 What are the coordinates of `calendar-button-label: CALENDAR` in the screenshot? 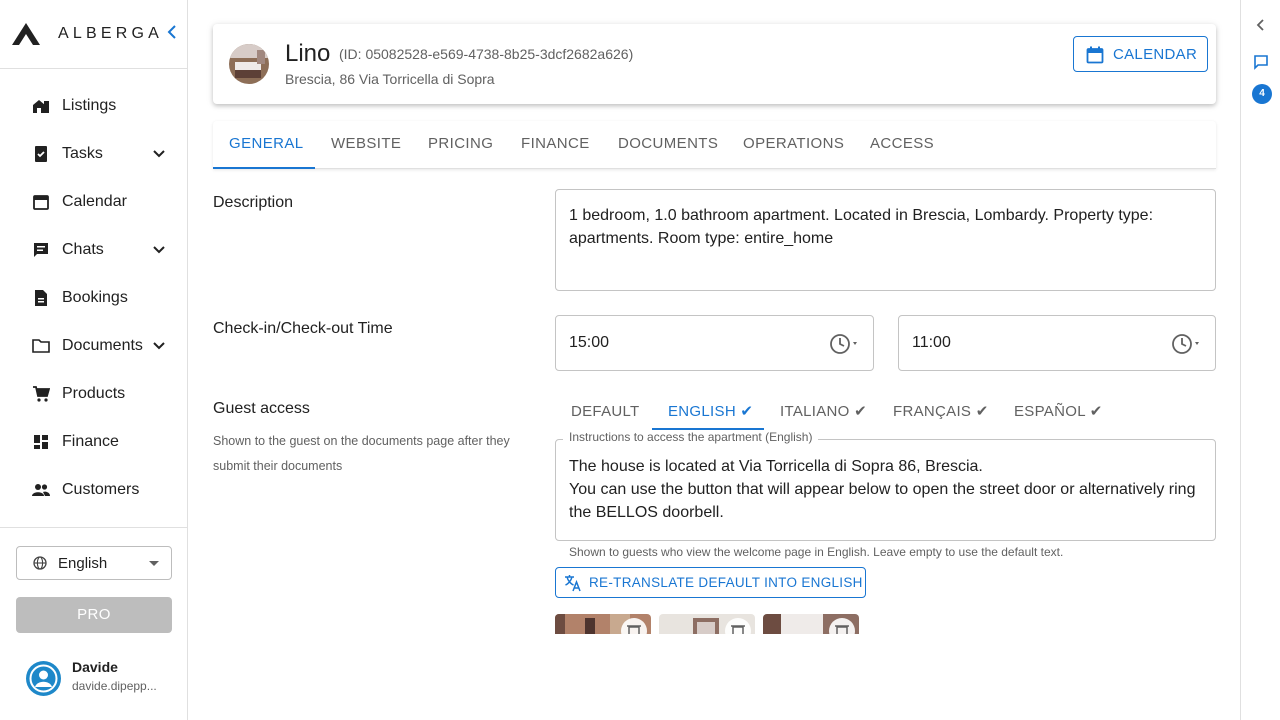 It's located at (1155, 54).